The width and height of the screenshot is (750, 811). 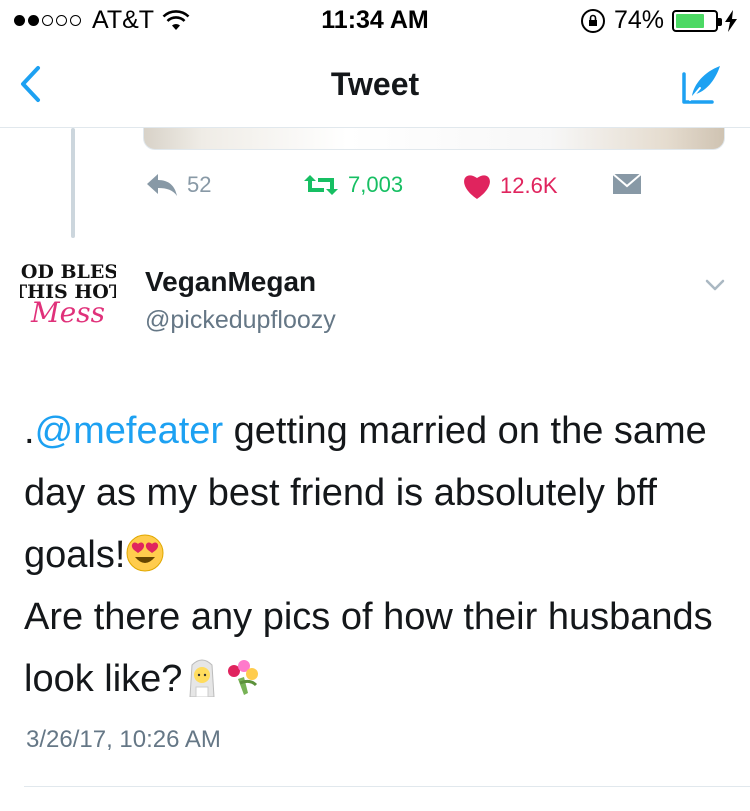 What do you see at coordinates (477, 187) in the screenshot?
I see `heart-icon` at bounding box center [477, 187].